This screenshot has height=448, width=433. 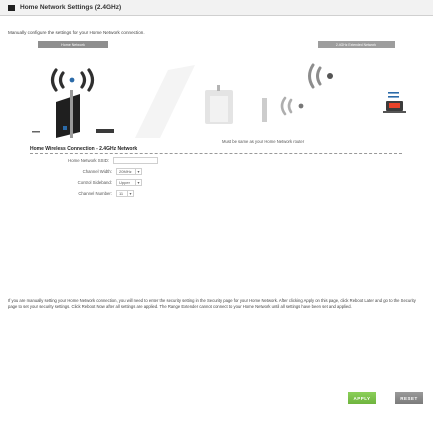 I want to click on control-sideband-value: Upper, so click(x=124, y=182).